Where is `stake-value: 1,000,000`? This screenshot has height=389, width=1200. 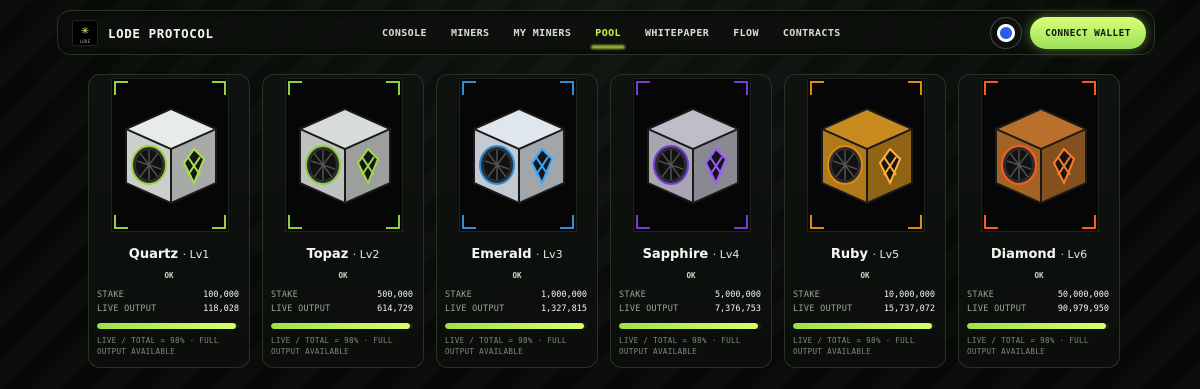 stake-value: 1,000,000 is located at coordinates (563, 295).